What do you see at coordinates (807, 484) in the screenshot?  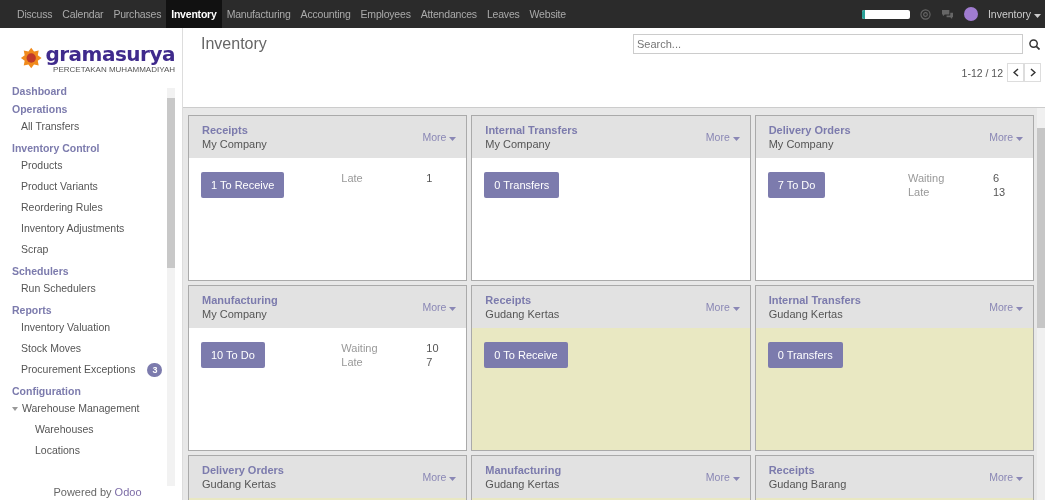 I see `card-subtitle: Gudang Barang` at bounding box center [807, 484].